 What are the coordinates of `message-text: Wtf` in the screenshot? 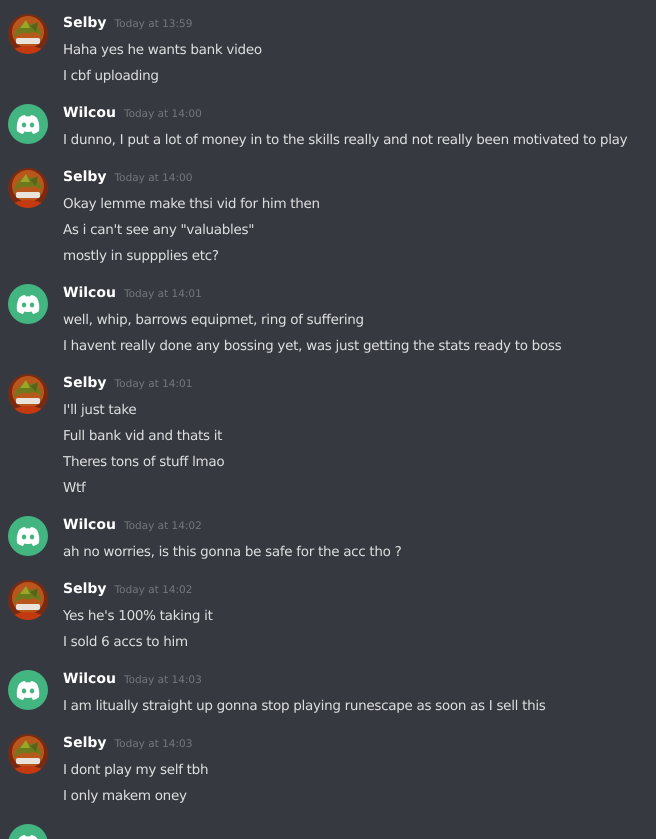 It's located at (75, 488).